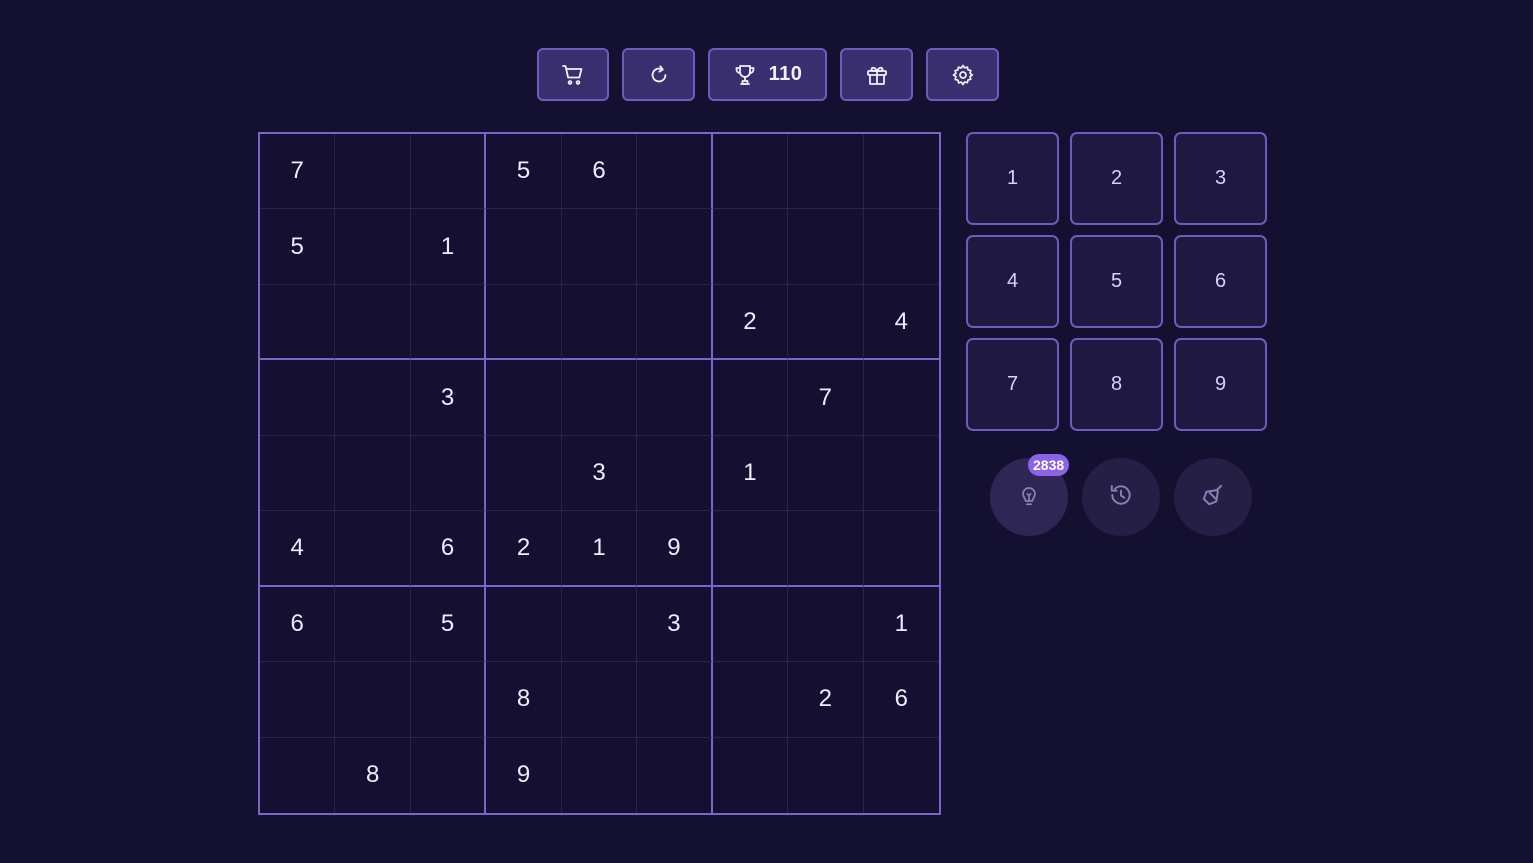  Describe the element at coordinates (1116, 281) in the screenshot. I see `number-key: 5` at that location.